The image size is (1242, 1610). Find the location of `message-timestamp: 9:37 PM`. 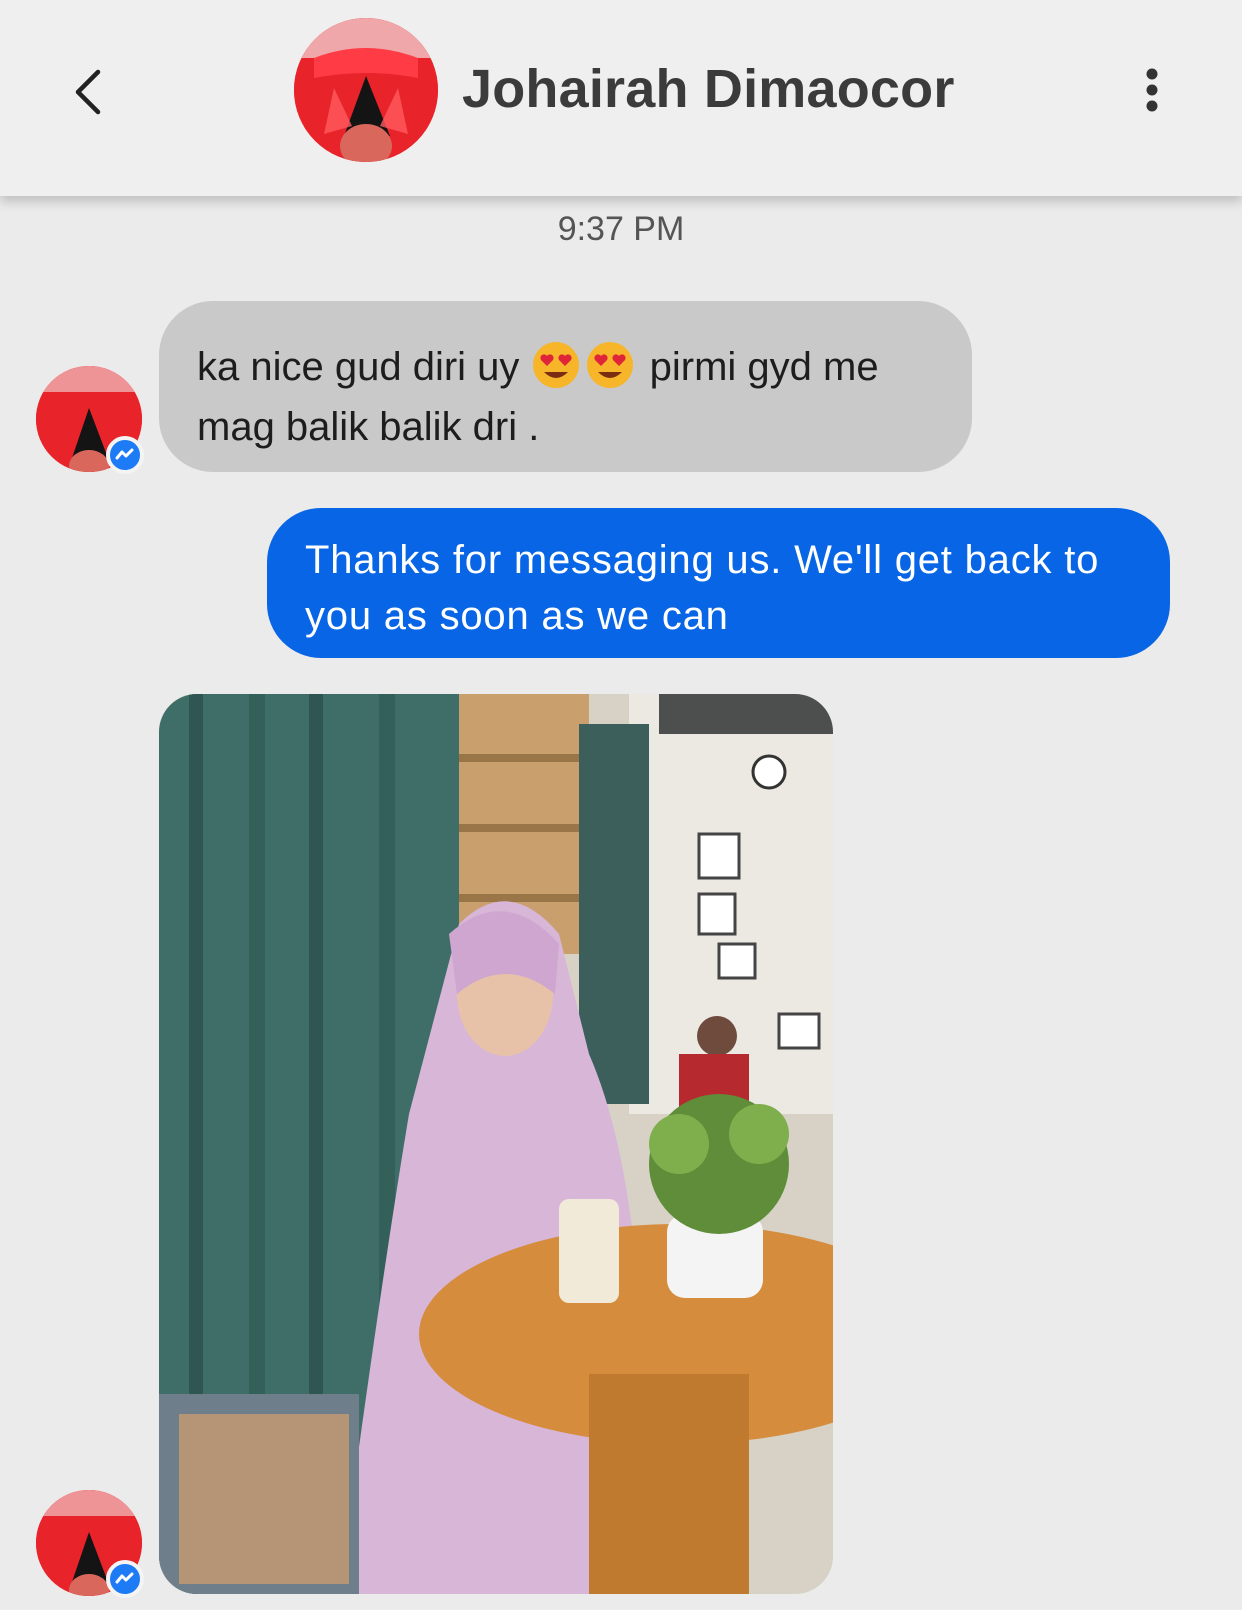

message-timestamp: 9:37 PM is located at coordinates (621, 229).